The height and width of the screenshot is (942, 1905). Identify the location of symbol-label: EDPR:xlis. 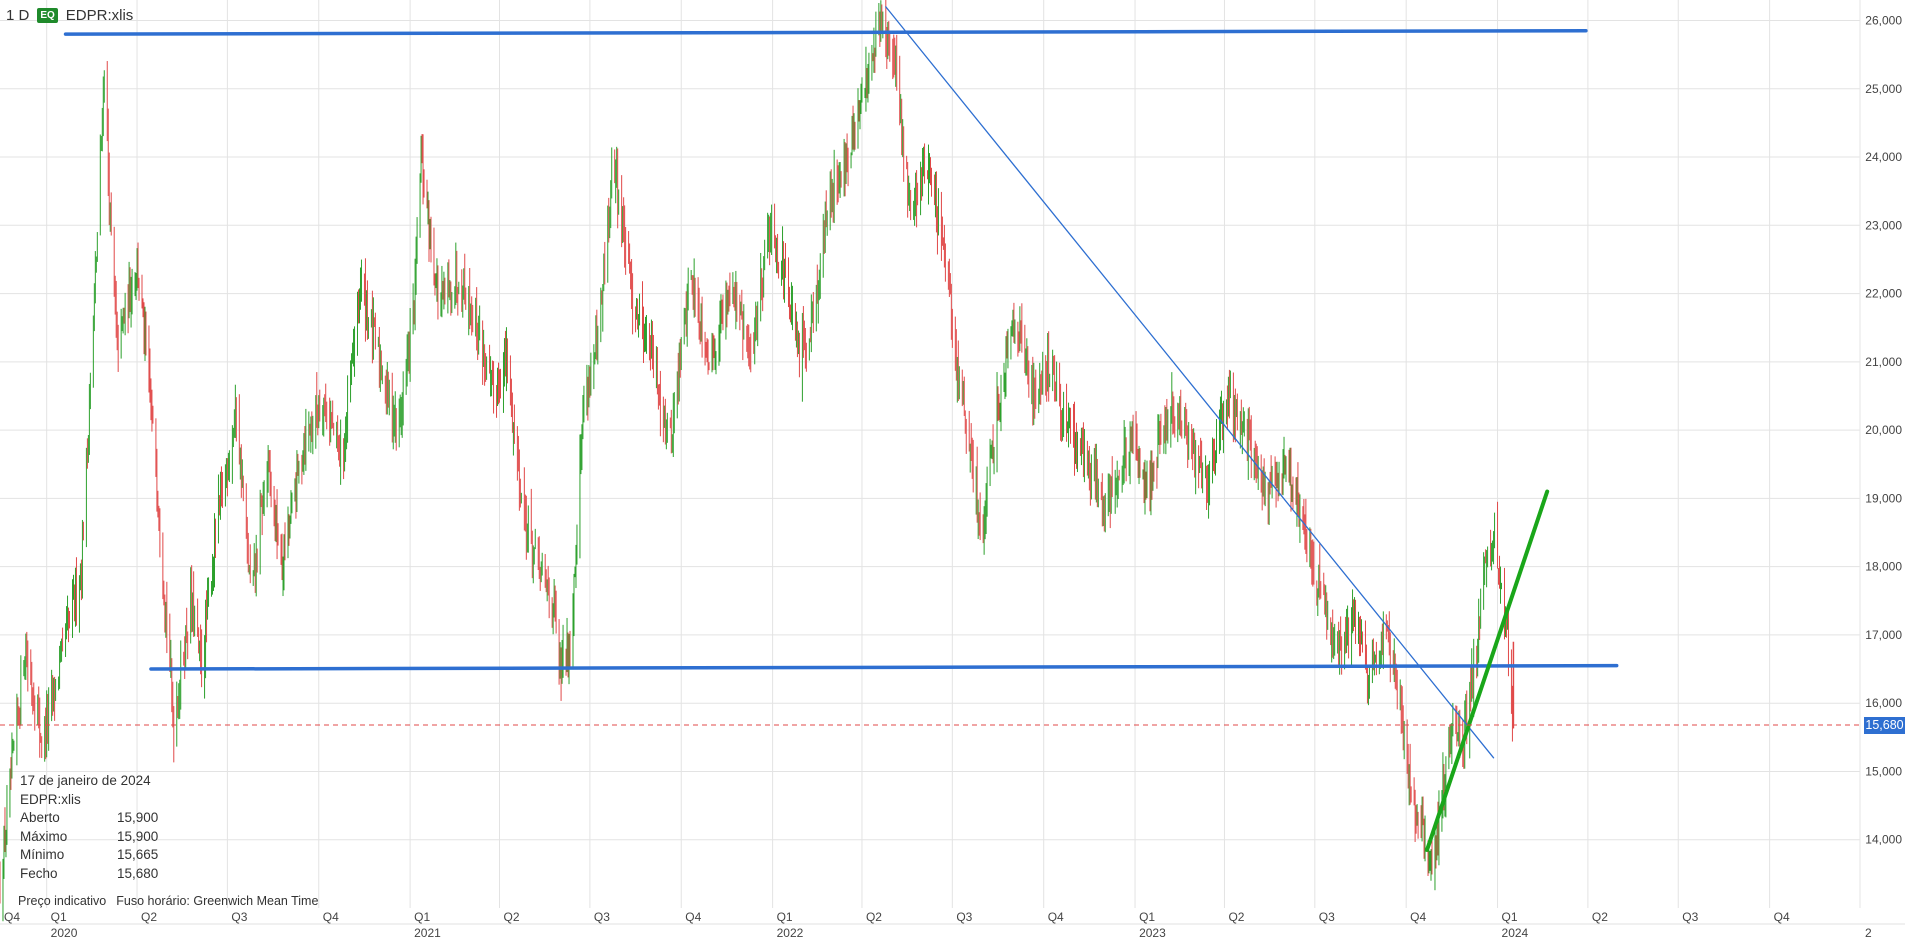
(100, 15).